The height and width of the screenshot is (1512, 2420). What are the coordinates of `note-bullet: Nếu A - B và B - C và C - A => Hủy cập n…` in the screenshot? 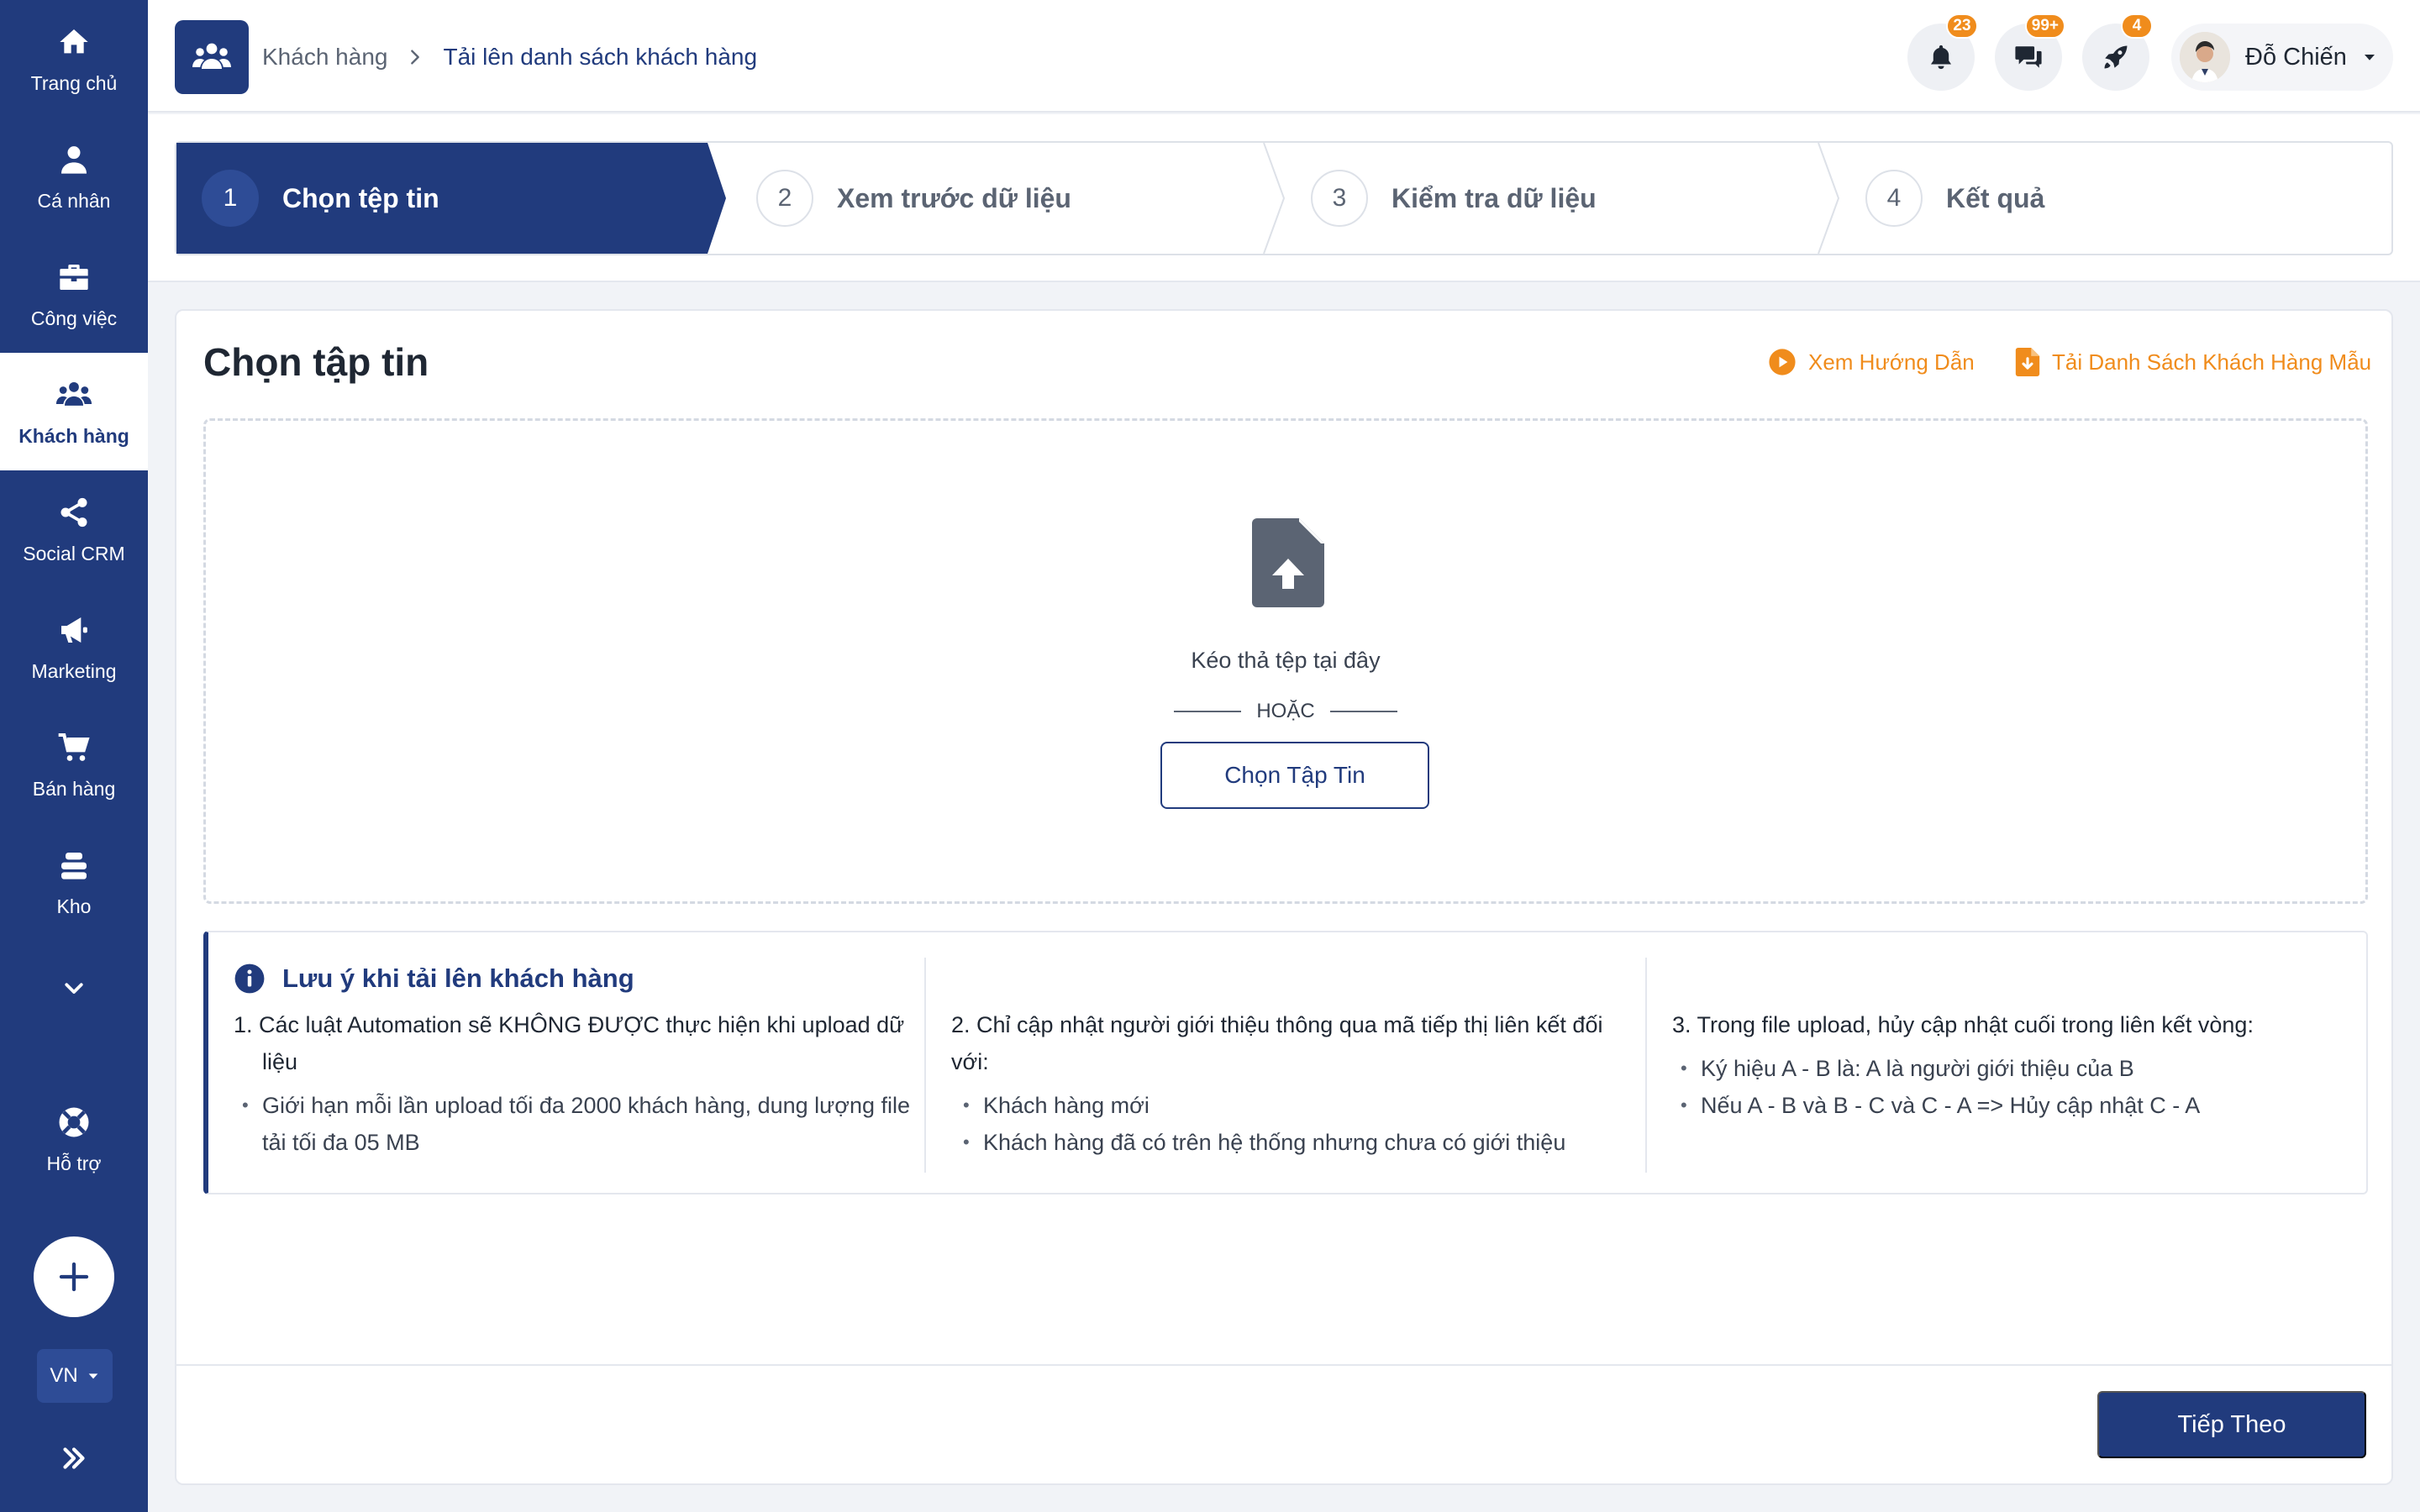 It's located at (2010, 1105).